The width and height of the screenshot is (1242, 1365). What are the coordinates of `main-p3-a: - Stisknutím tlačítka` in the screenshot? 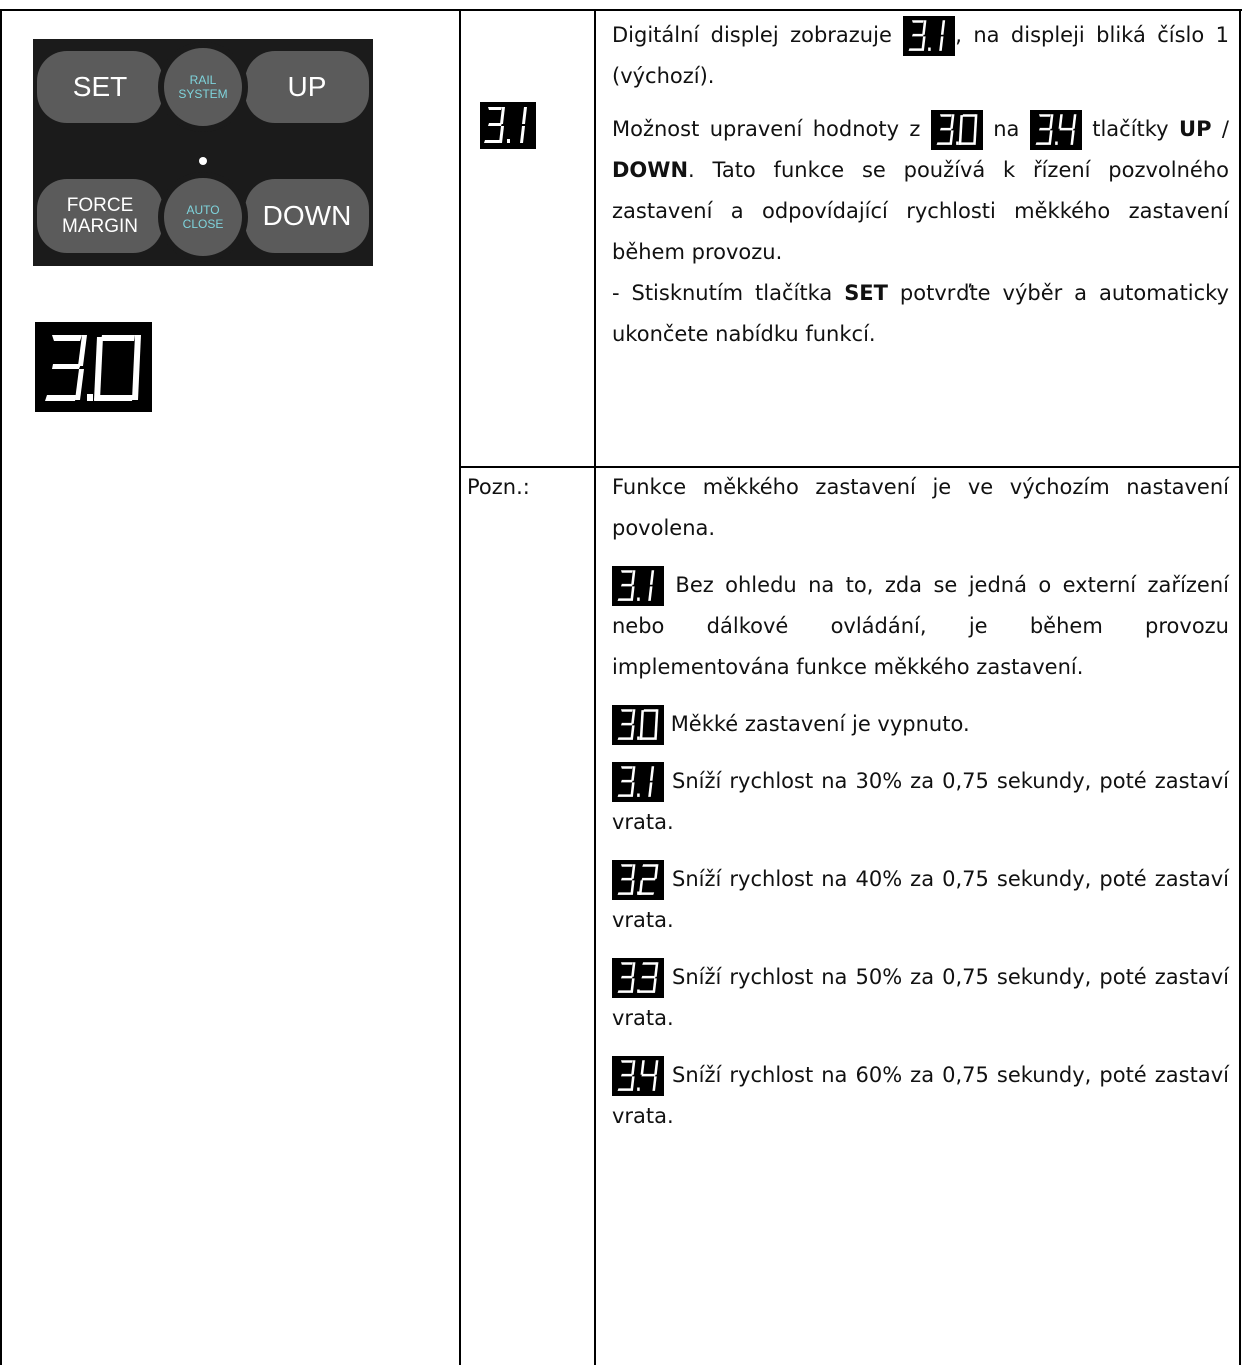 It's located at (722, 293).